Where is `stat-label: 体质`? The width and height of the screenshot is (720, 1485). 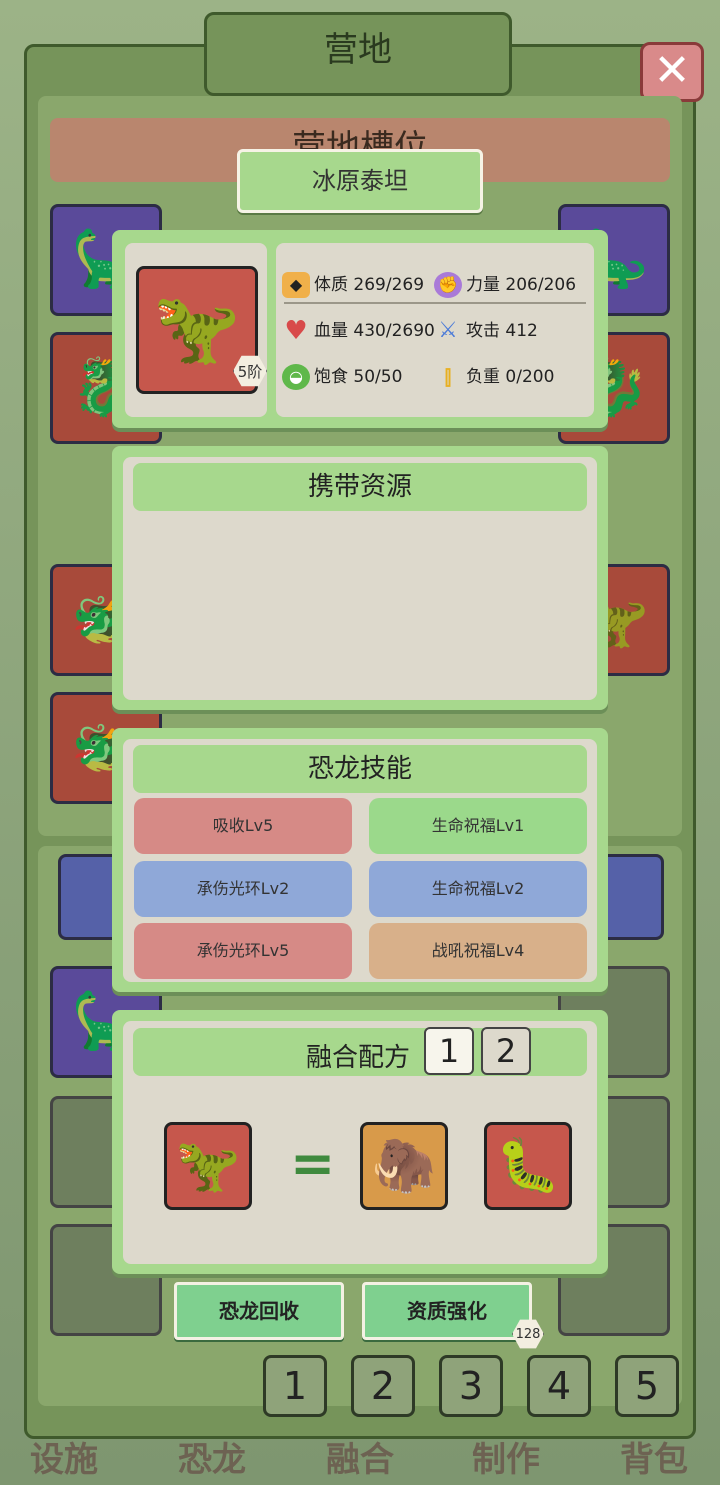 stat-label: 体质 is located at coordinates (331, 285).